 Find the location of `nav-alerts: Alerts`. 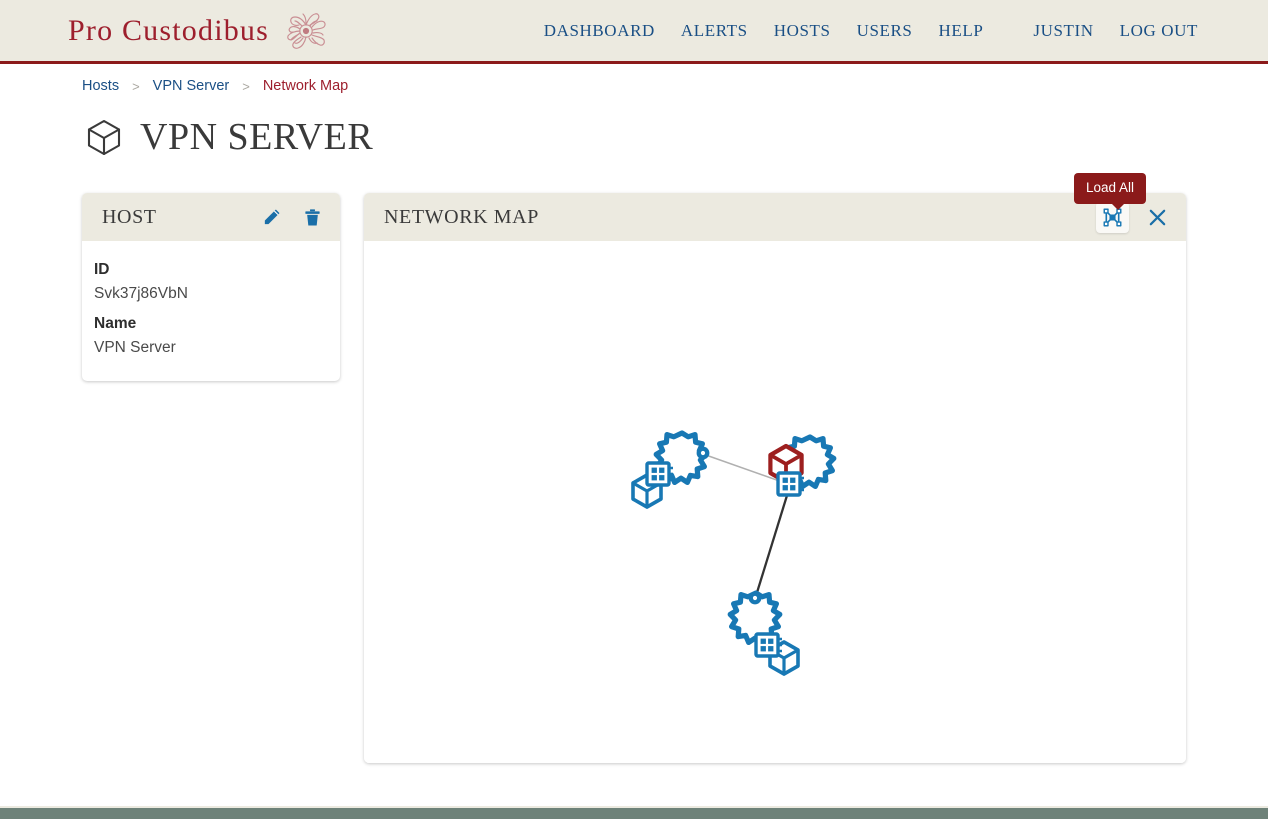

nav-alerts: Alerts is located at coordinates (714, 31).